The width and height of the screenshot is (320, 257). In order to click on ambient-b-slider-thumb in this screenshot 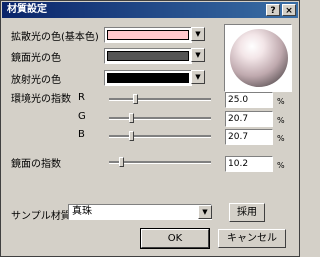, I will do `click(131, 136)`.